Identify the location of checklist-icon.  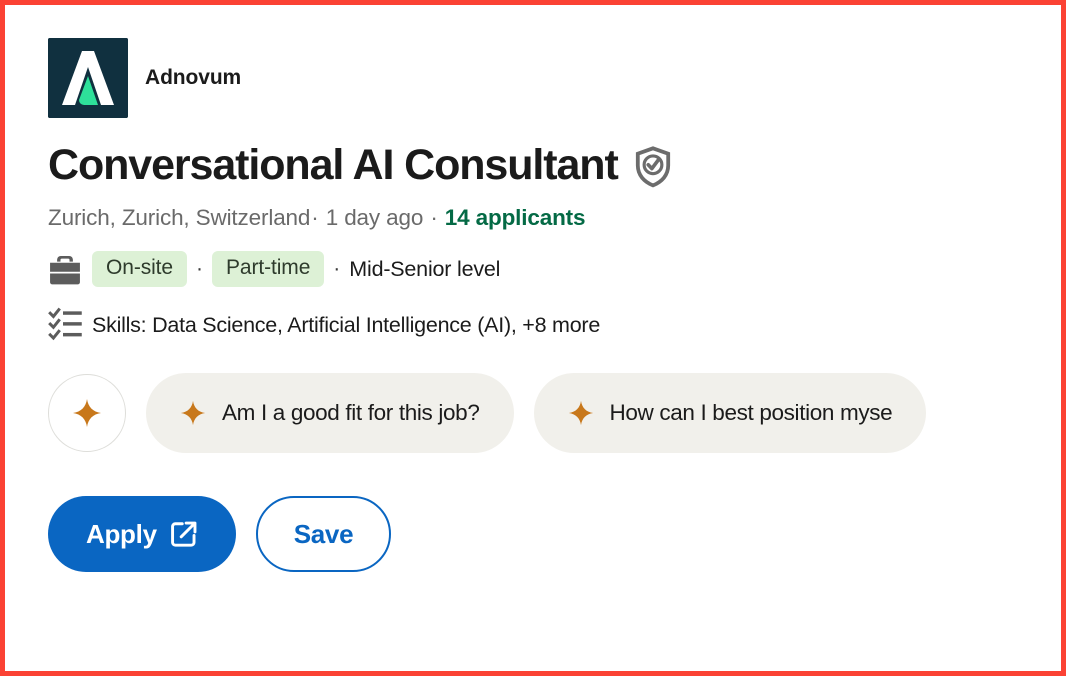
(70, 325).